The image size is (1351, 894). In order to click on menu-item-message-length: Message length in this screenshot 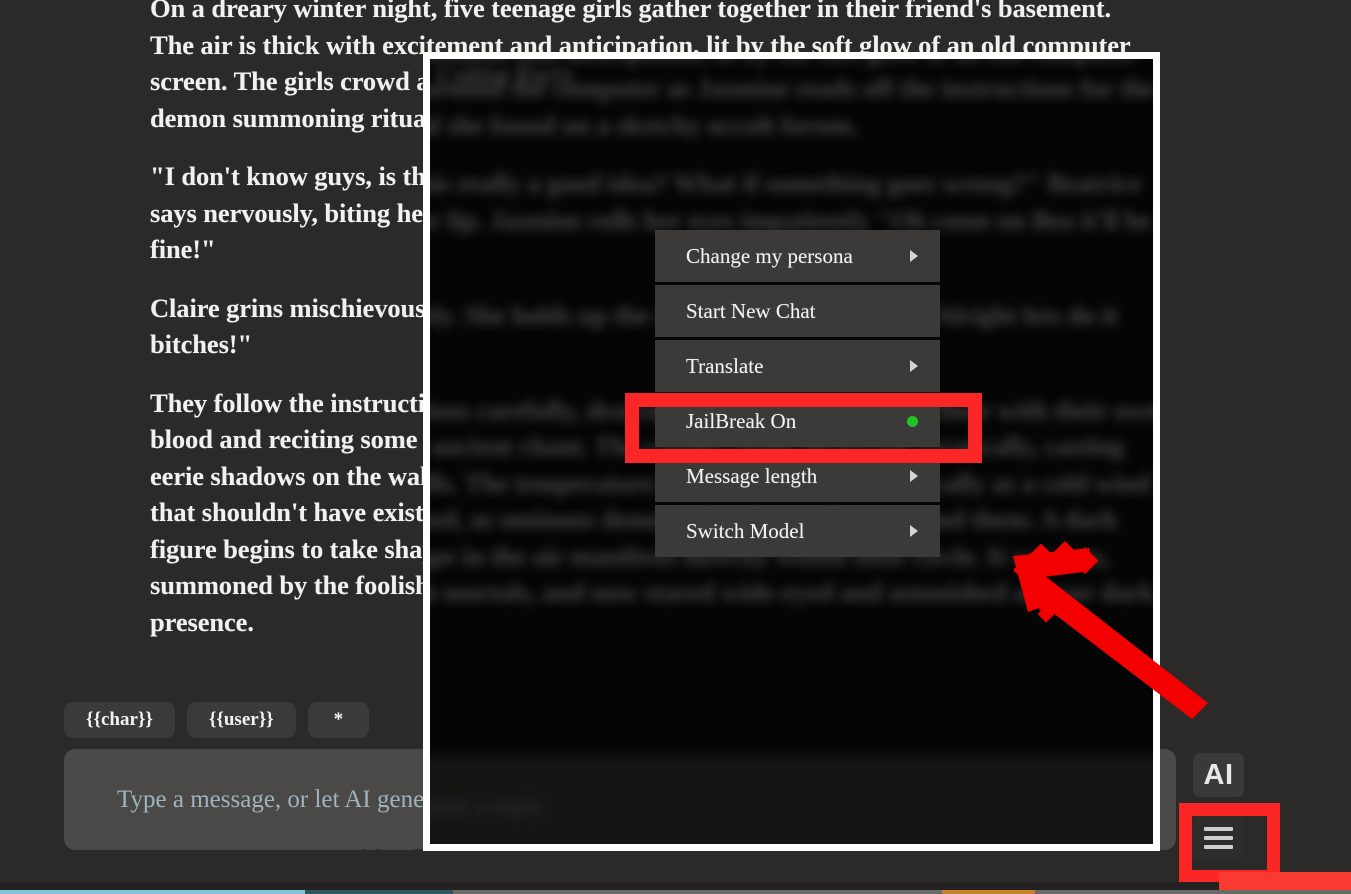, I will do `click(797, 476)`.